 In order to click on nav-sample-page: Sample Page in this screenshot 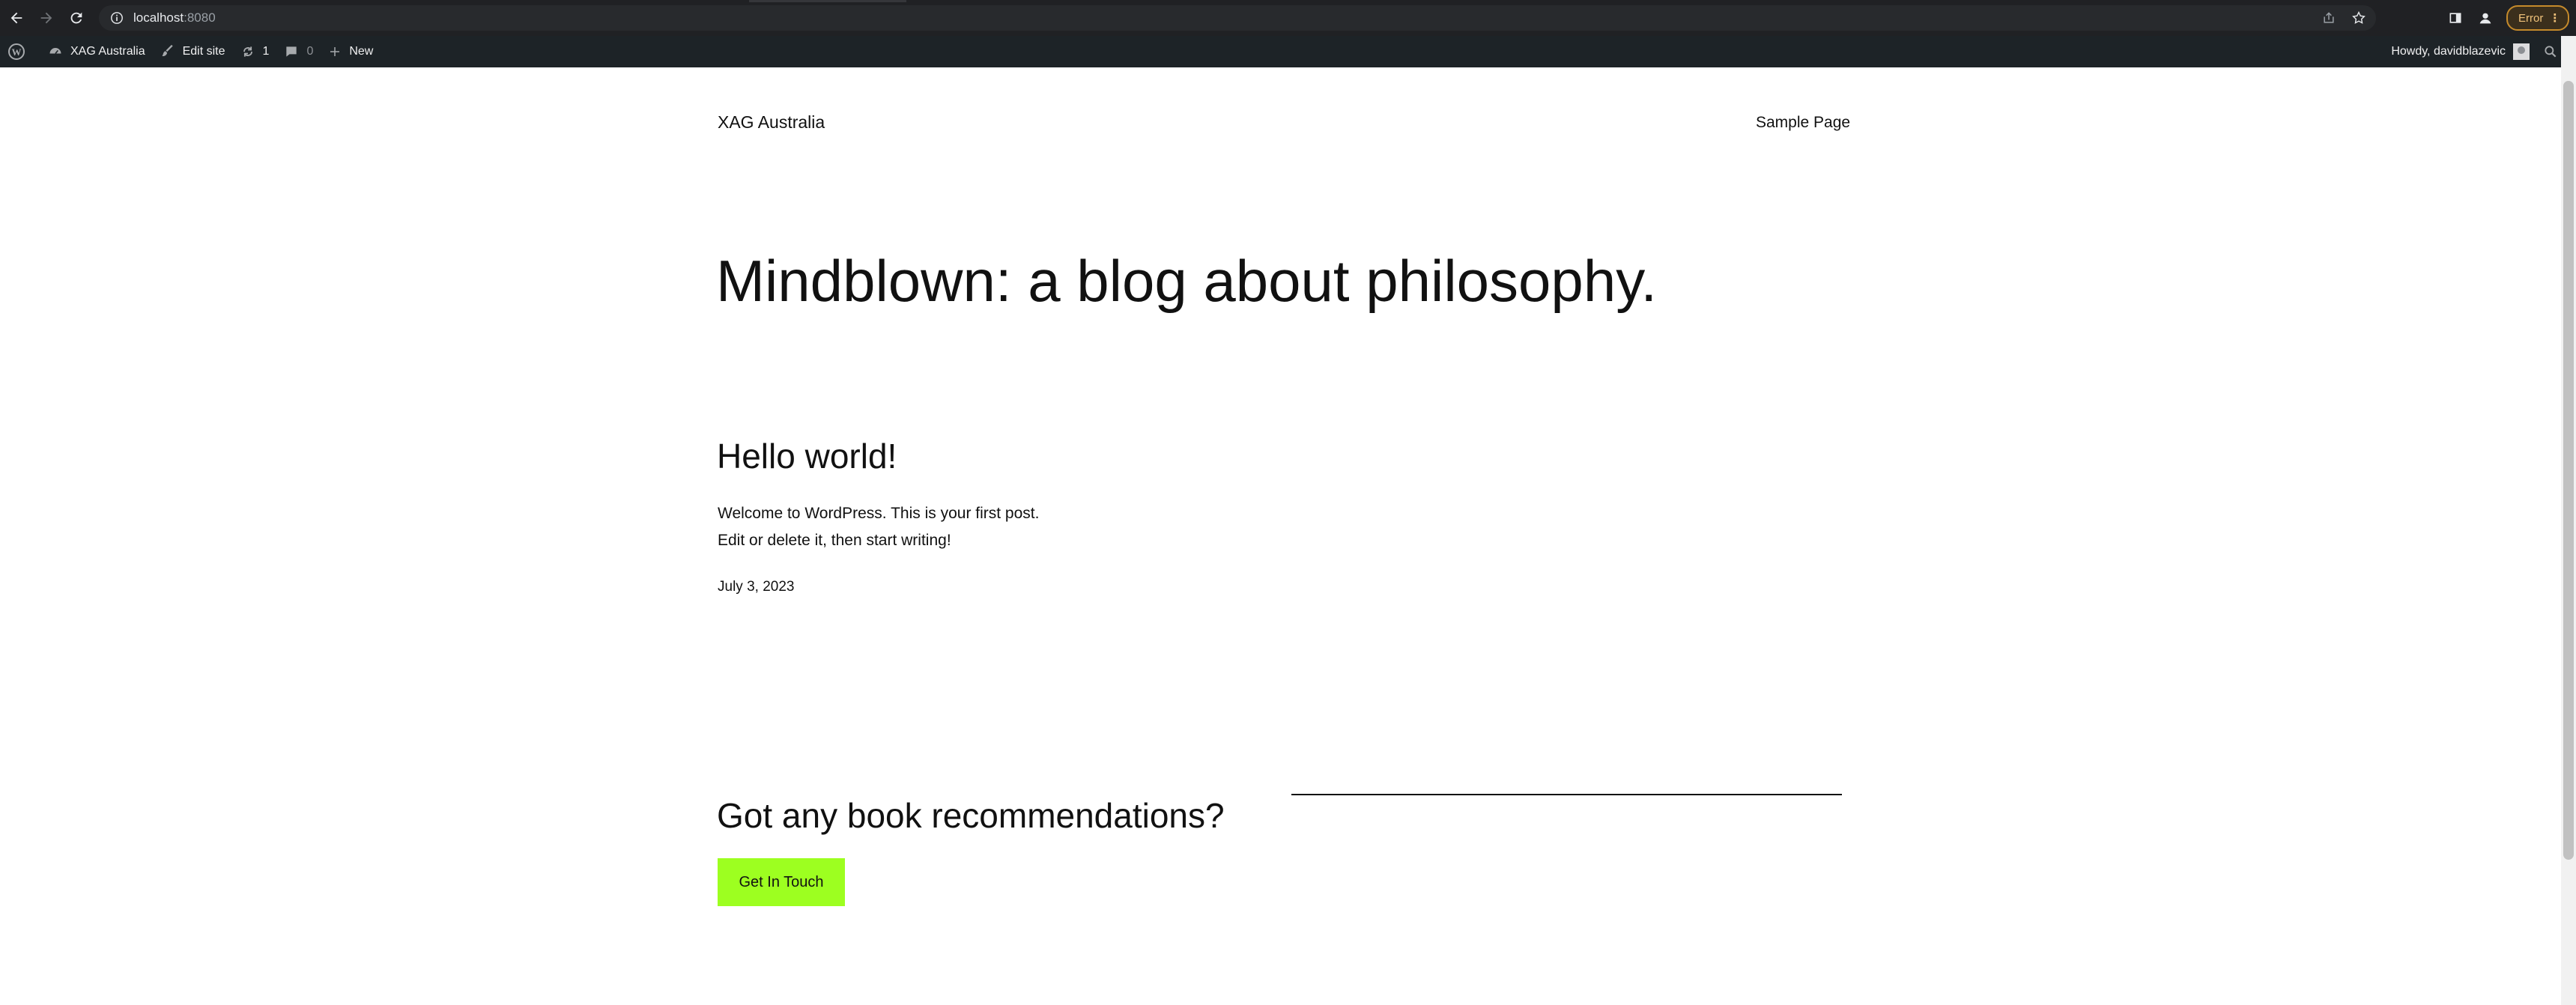, I will do `click(1803, 123)`.